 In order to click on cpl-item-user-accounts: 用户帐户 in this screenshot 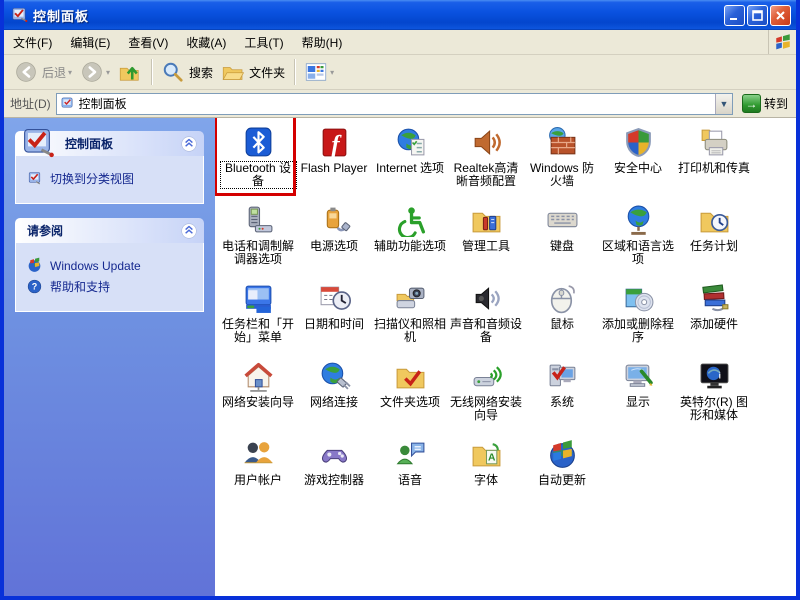, I will do `click(258, 474)`.